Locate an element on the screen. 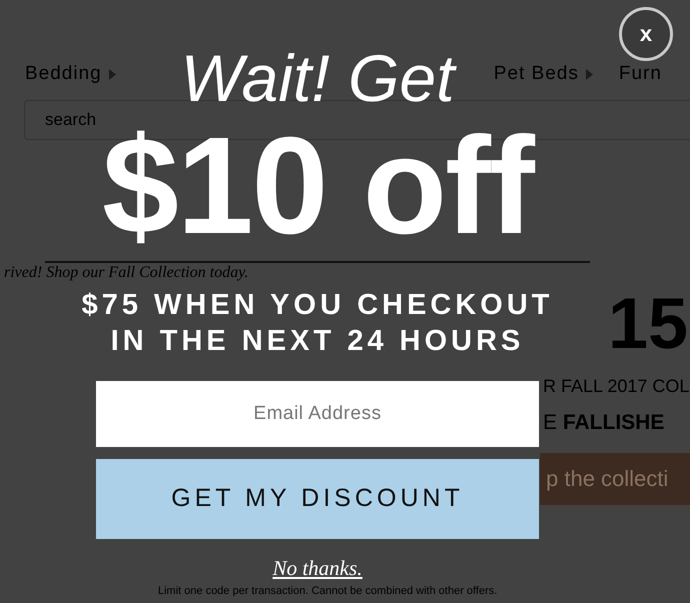 The image size is (690, 603). banner-text: rived! Shop our Fall Collection today. is located at coordinates (127, 273).